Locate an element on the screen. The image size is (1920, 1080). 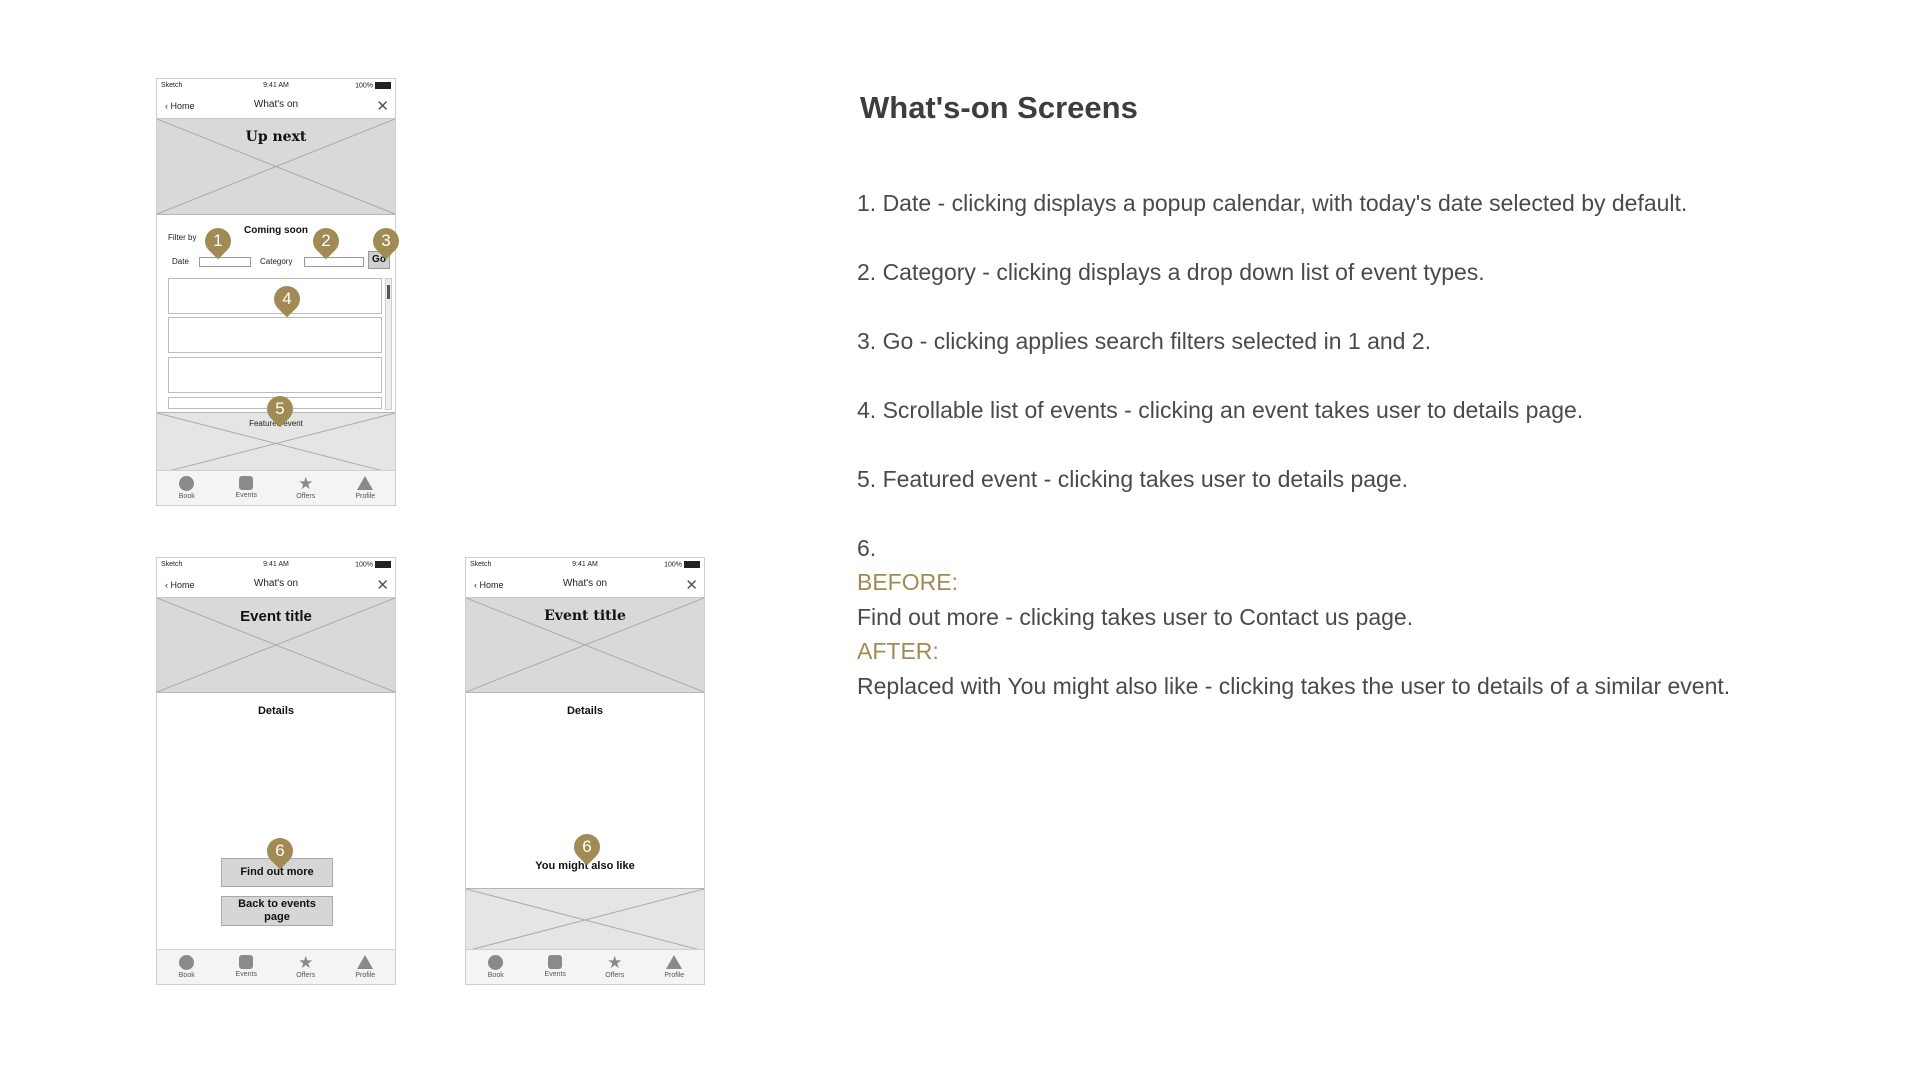
up-next-banner: Up next is located at coordinates (276, 167).